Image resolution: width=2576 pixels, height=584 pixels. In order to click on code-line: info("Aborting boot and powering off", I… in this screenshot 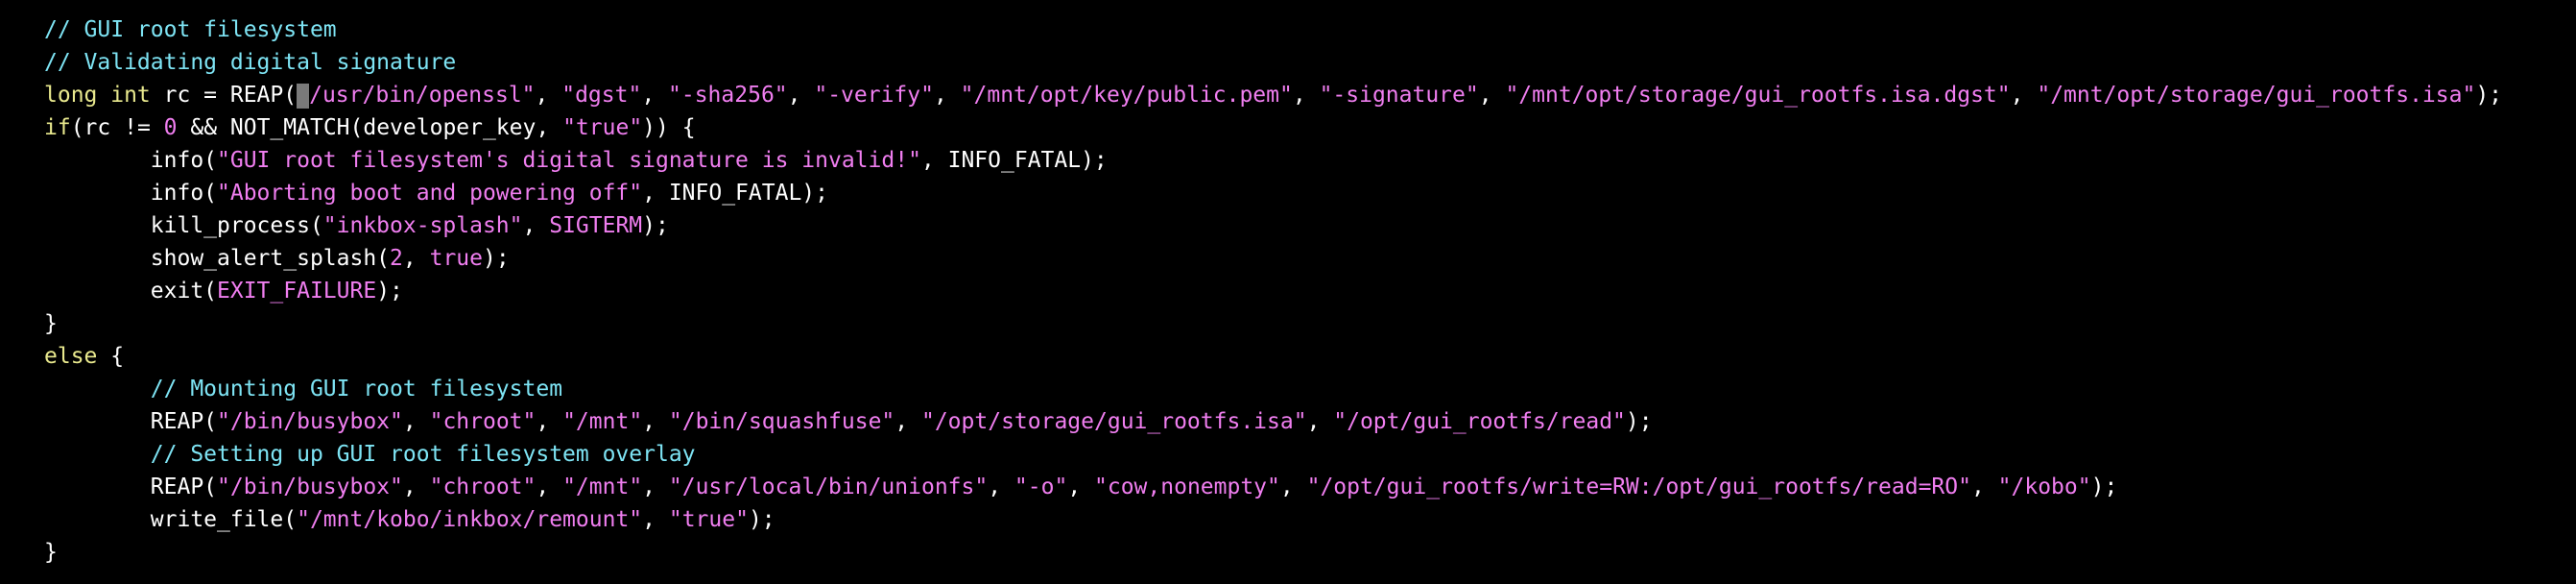, I will do `click(1310, 193)`.